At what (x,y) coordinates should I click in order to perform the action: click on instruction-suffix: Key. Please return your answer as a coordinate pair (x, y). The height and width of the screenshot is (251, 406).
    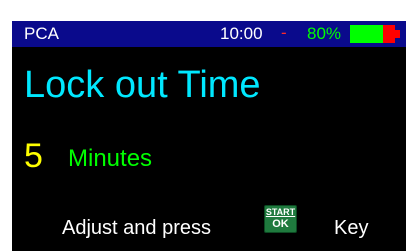
    Looking at the image, I should click on (351, 228).